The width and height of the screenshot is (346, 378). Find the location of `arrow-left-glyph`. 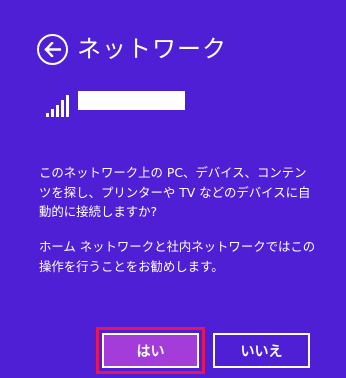

arrow-left-glyph is located at coordinates (52, 49).